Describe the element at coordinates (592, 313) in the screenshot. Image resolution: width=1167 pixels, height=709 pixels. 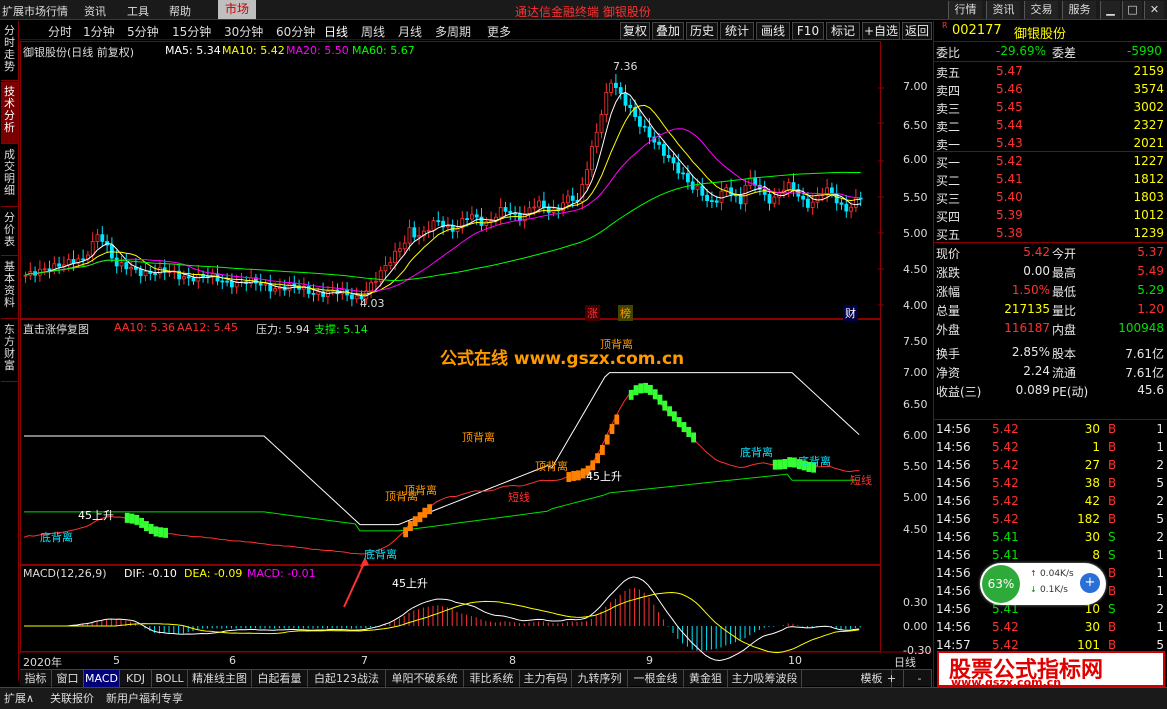
I see `limit-up-marker: 涨` at that location.